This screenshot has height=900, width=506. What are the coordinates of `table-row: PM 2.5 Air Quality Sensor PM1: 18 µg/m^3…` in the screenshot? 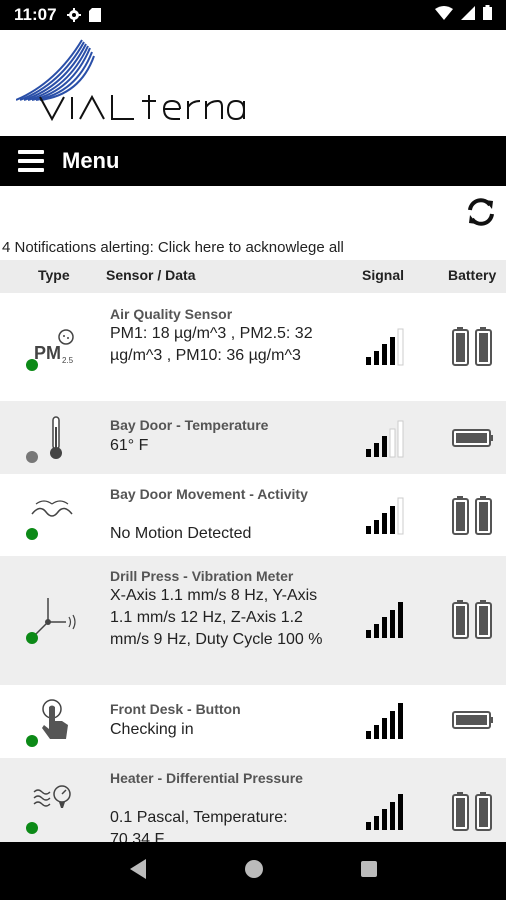 It's located at (253, 347).